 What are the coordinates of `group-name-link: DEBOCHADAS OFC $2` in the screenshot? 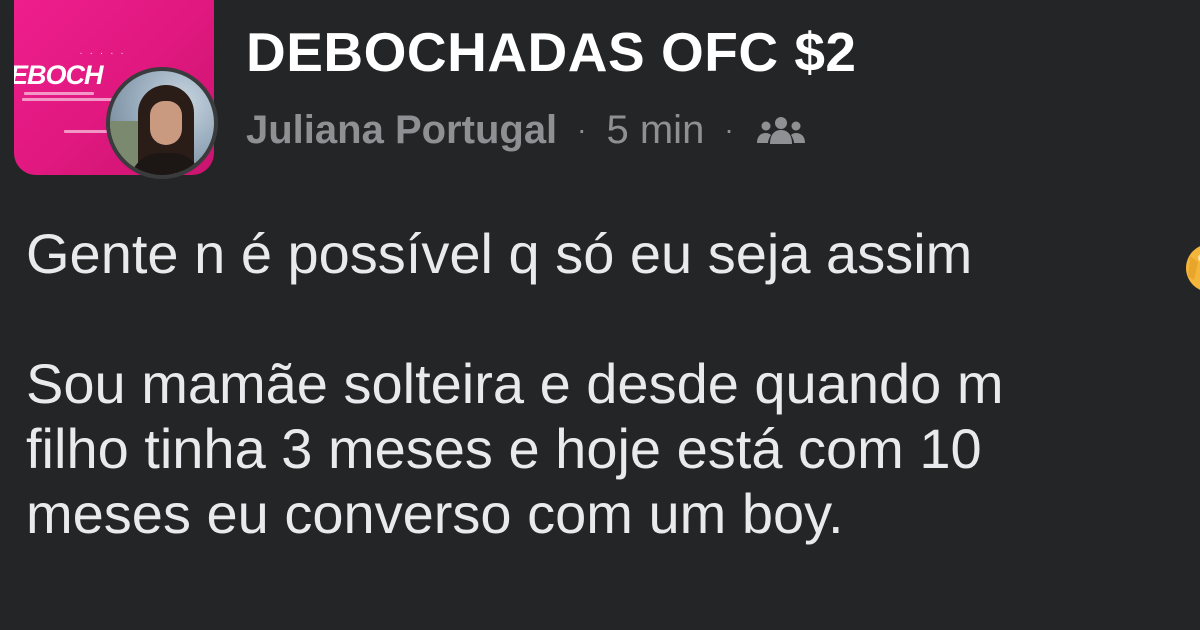 It's located at (551, 52).